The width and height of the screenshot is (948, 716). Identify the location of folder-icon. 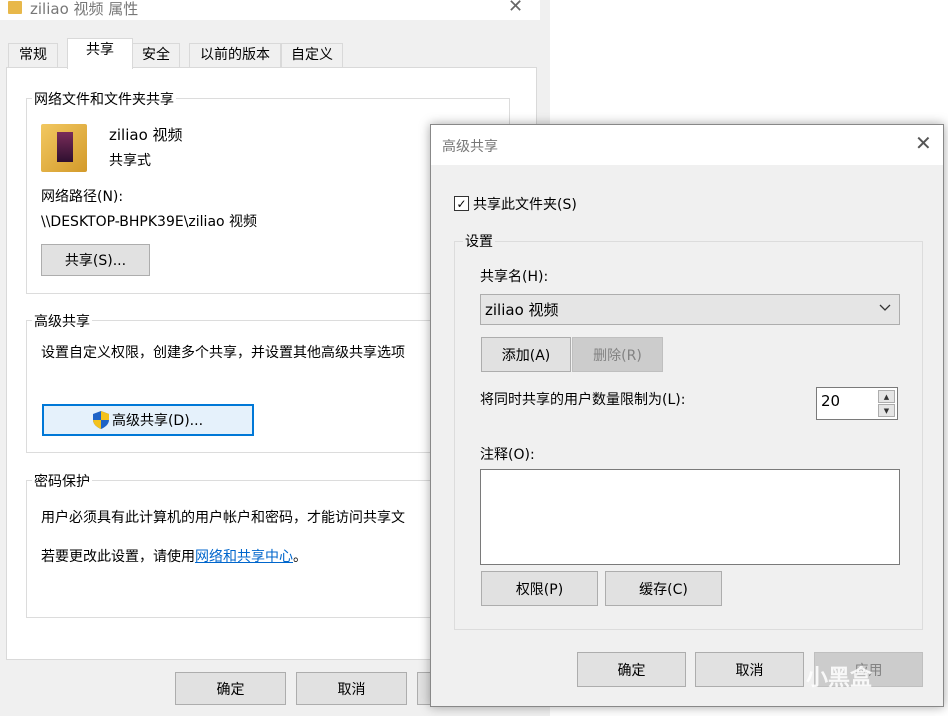
(15, 7).